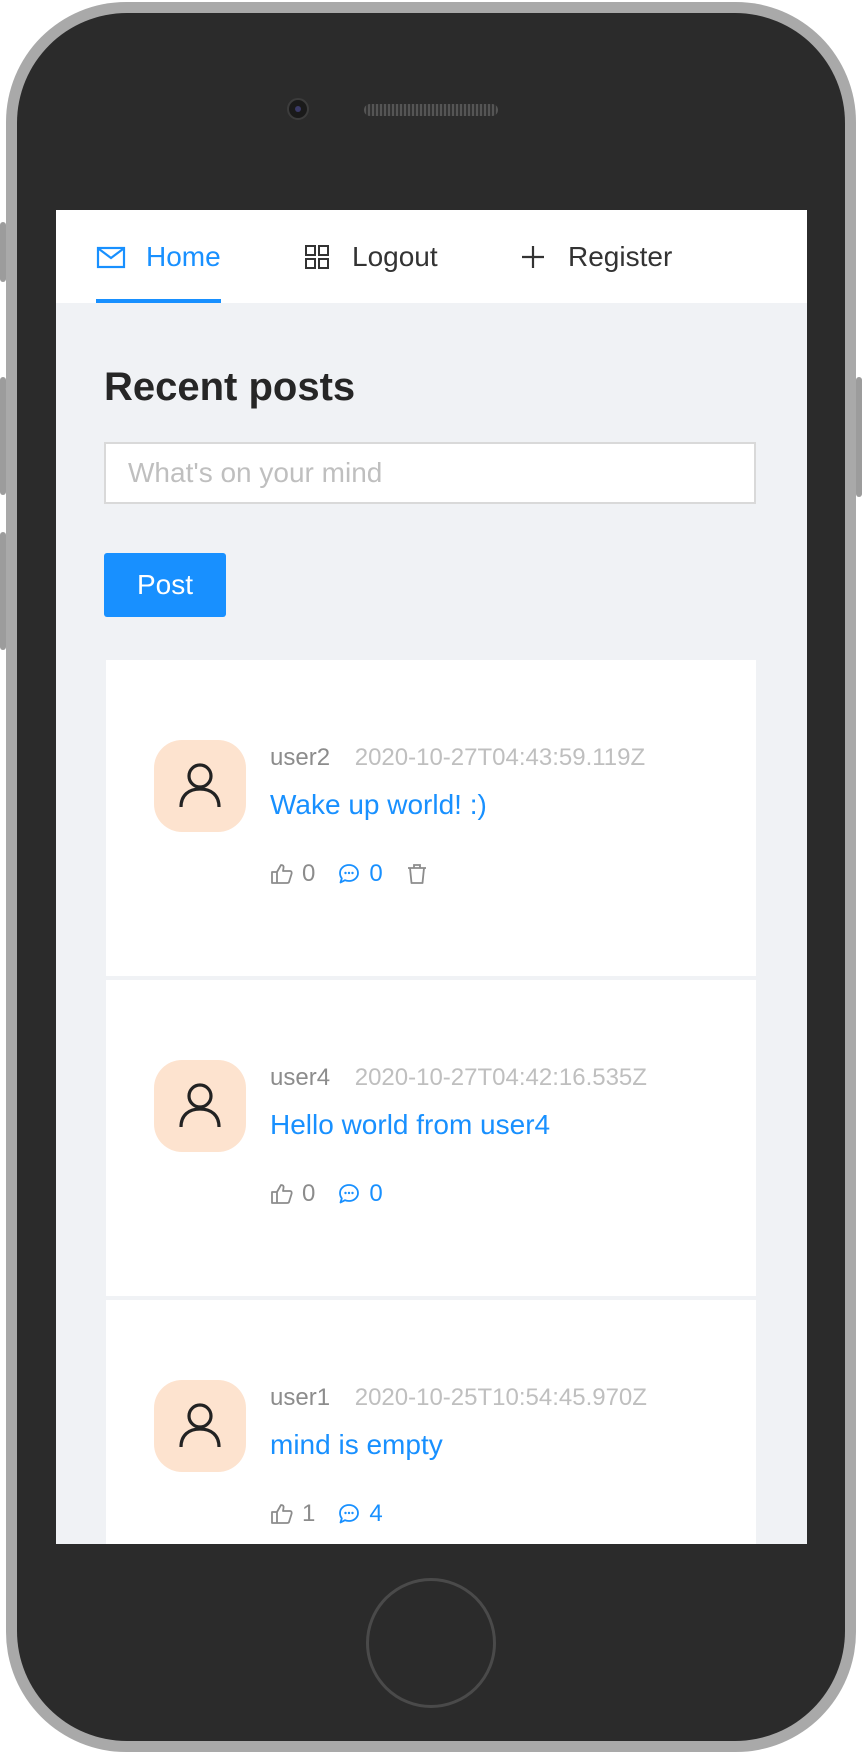 The width and height of the screenshot is (862, 1754). I want to click on like-button: 1, so click(292, 1514).